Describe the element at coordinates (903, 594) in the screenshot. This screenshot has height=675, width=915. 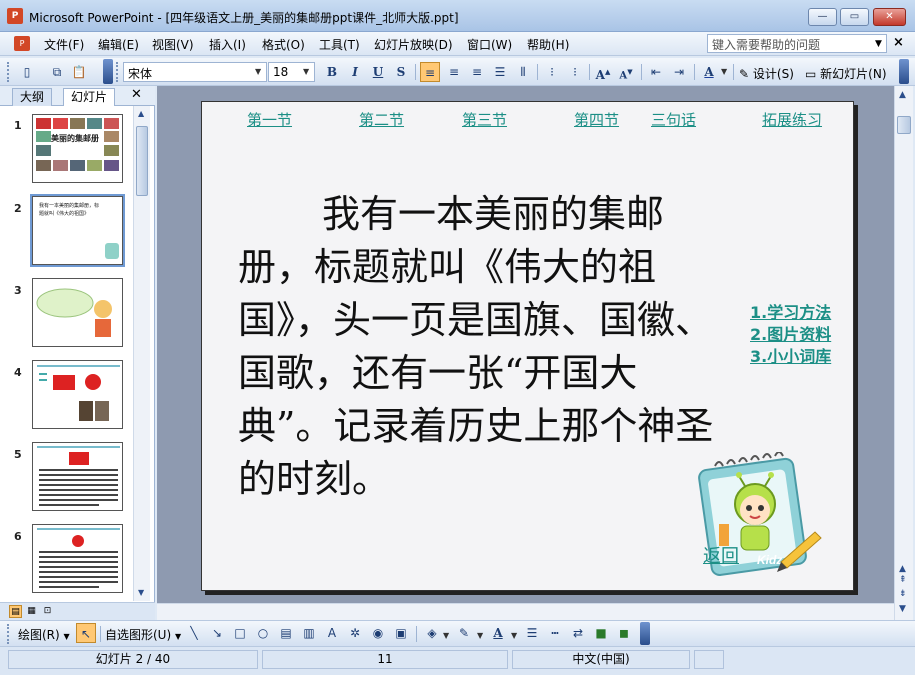
I see `next-slide-icon: ⇟` at that location.